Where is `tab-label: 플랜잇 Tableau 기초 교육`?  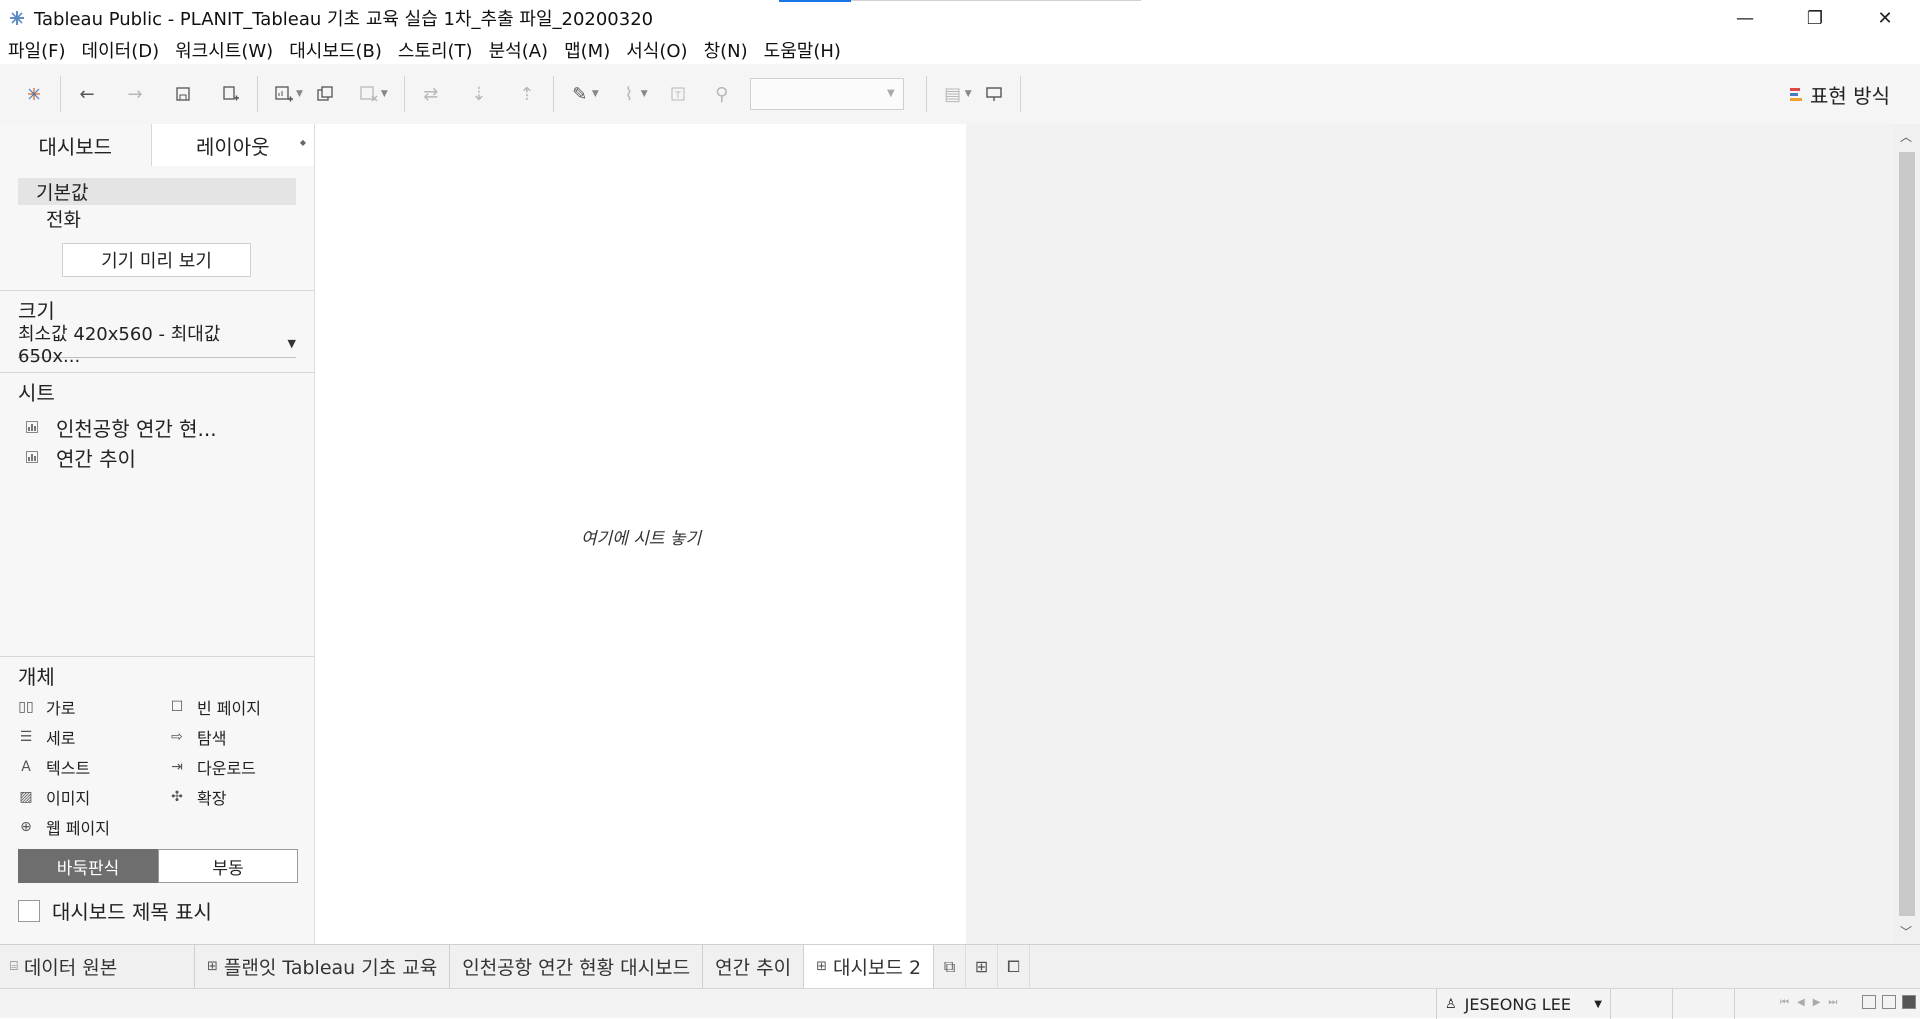
tab-label: 플랜잇 Tableau 기초 교육 is located at coordinates (330, 968).